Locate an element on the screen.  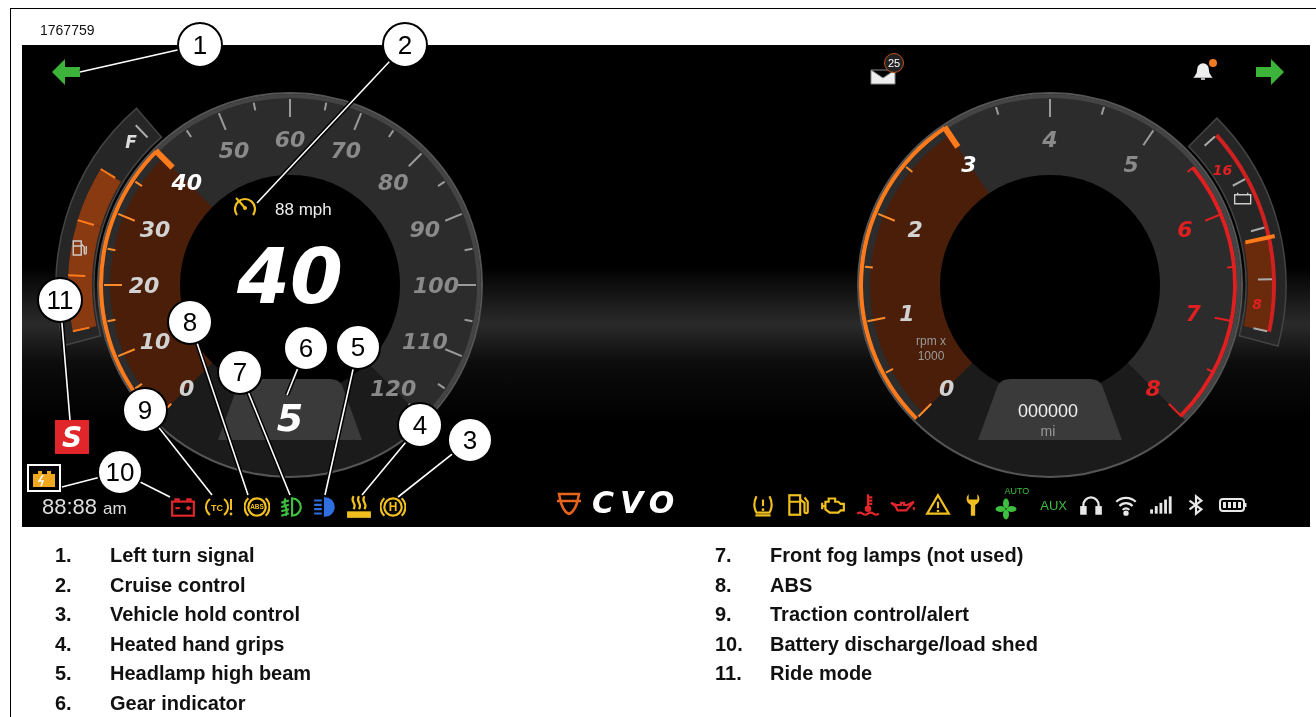
callout-marker: 11 is located at coordinates (60, 300).